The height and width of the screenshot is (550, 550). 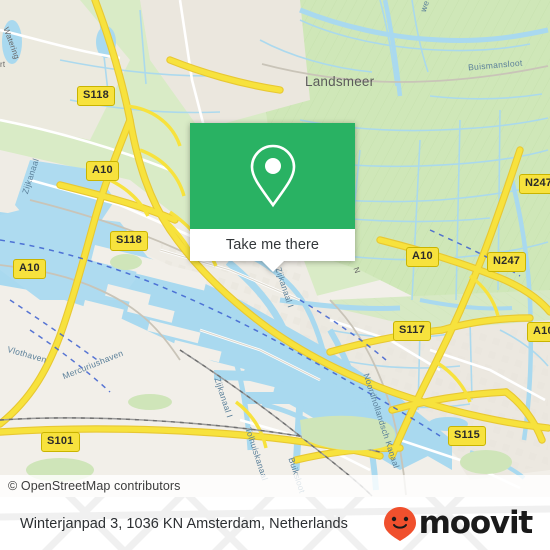 I want to click on callout-header, so click(x=272, y=176).